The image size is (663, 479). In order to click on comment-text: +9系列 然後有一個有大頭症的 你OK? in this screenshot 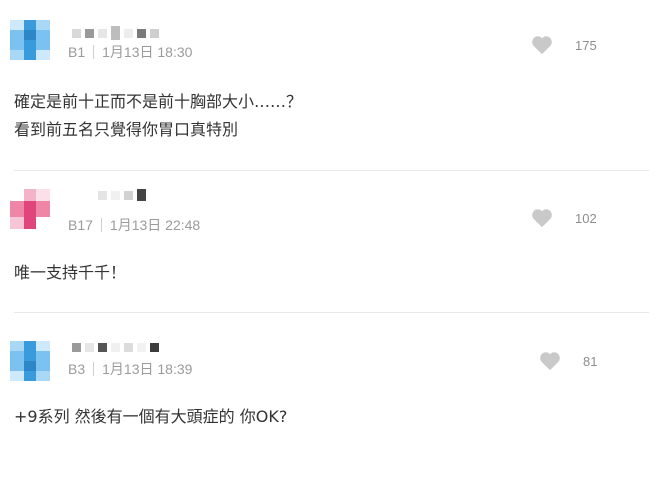, I will do `click(150, 417)`.